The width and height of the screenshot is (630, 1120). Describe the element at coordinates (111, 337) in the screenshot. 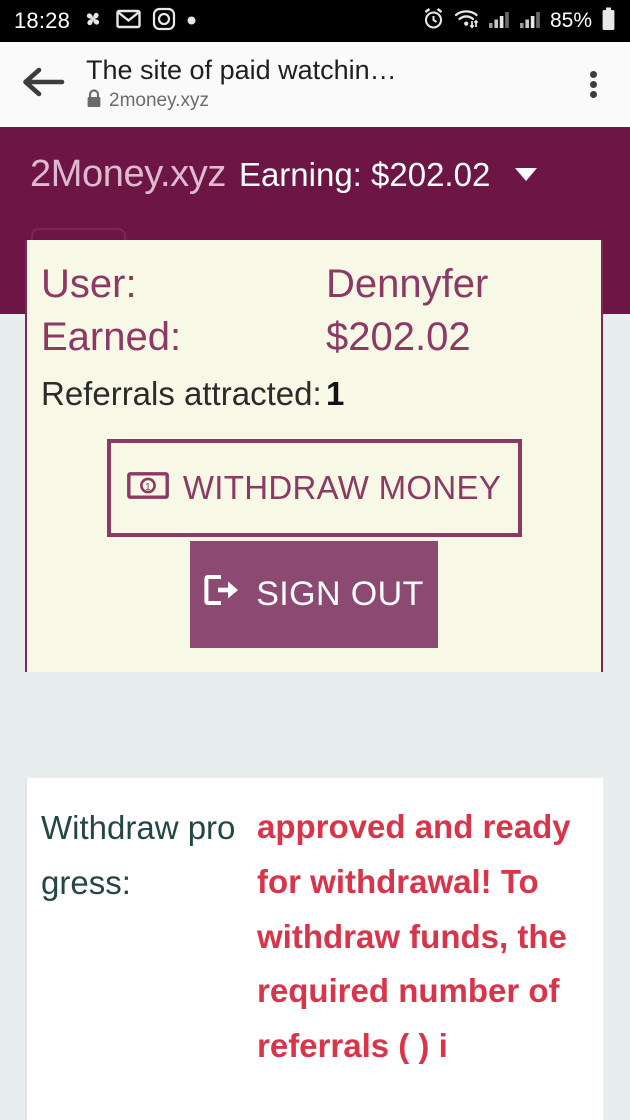

I see `earned-label: Earned:` at that location.